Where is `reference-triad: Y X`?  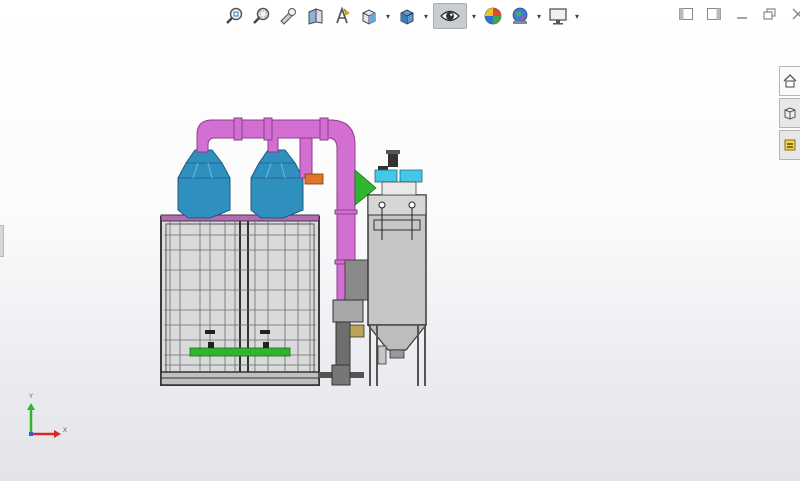
reference-triad: Y X is located at coordinates (47, 419).